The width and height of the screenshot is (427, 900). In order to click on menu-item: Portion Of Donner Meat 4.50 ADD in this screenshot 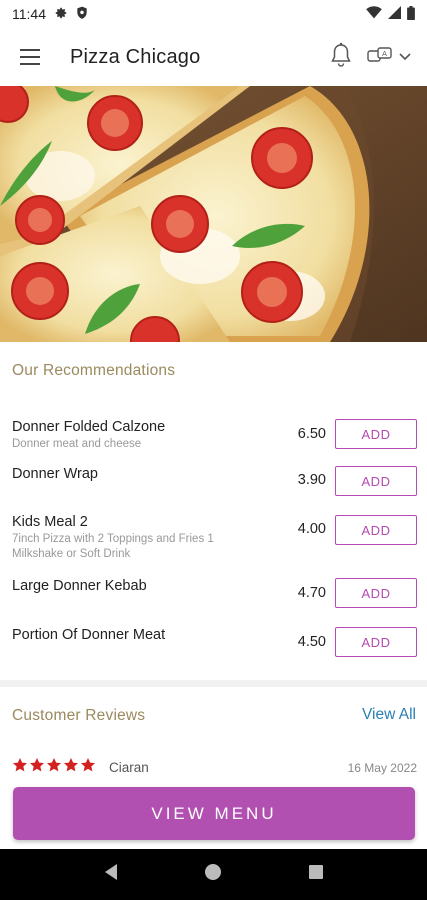, I will do `click(214, 642)`.